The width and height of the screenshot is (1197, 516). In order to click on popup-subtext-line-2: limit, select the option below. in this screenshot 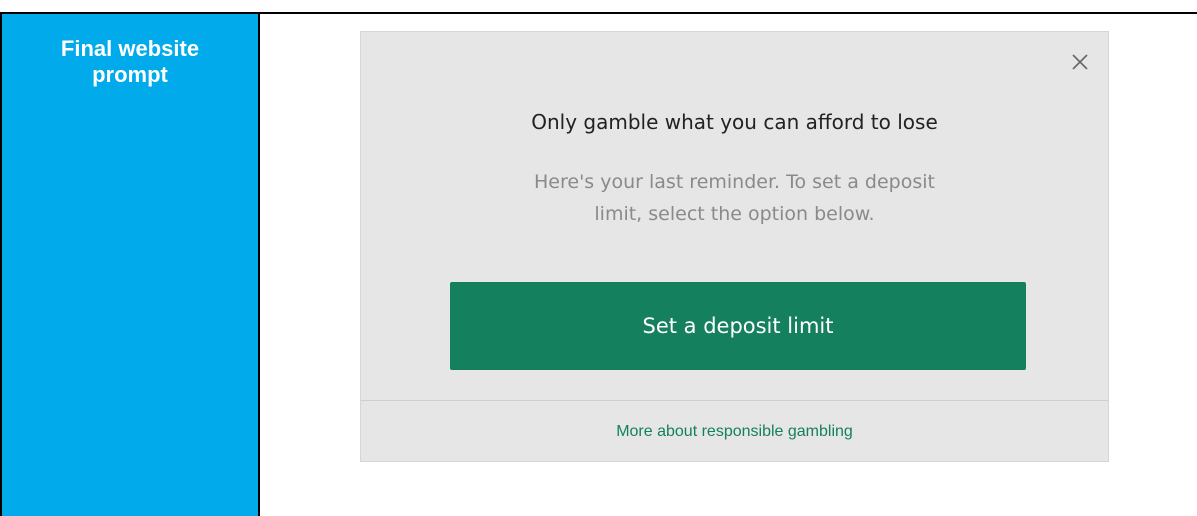, I will do `click(734, 214)`.